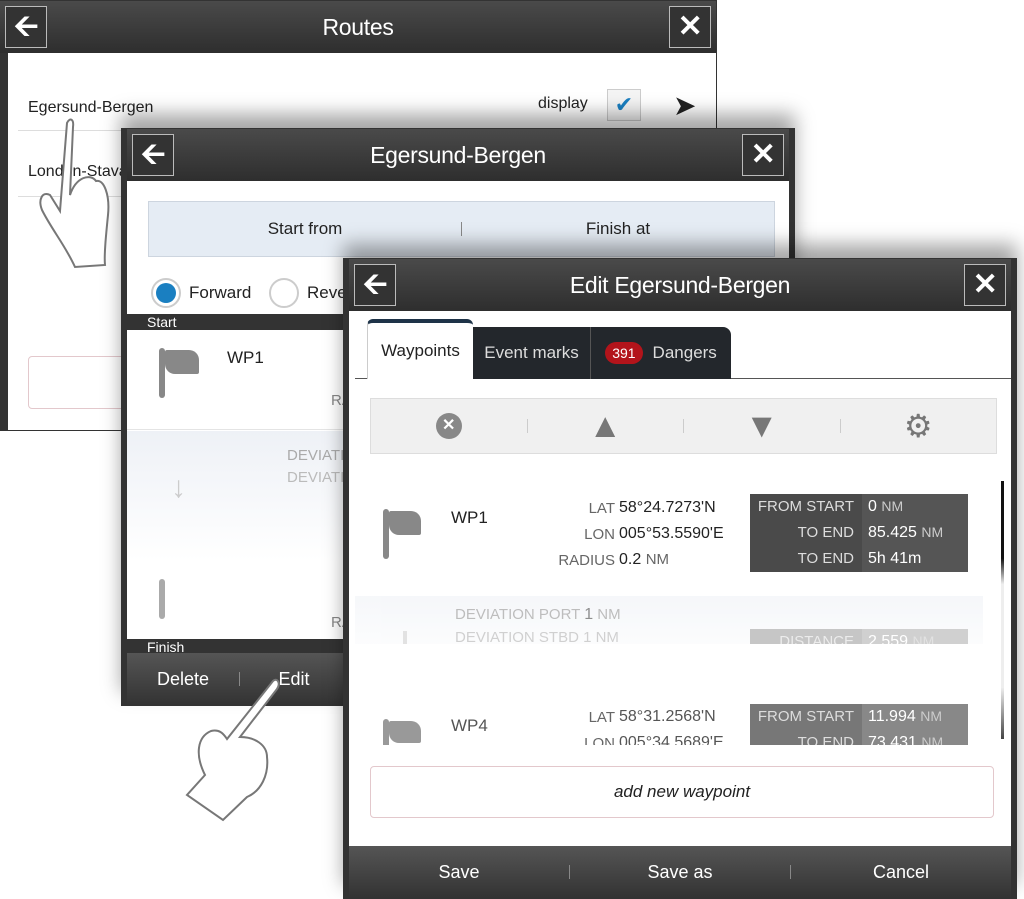 This screenshot has width=1024, height=899. What do you see at coordinates (618, 229) in the screenshot?
I see `finish-at-button: Finish at` at bounding box center [618, 229].